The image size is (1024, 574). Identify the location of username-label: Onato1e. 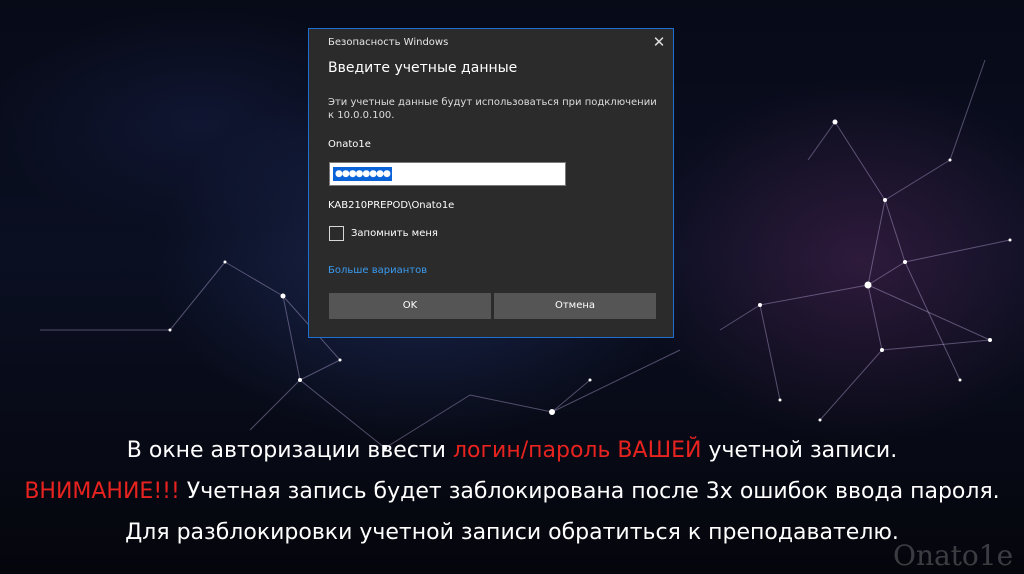
(349, 144).